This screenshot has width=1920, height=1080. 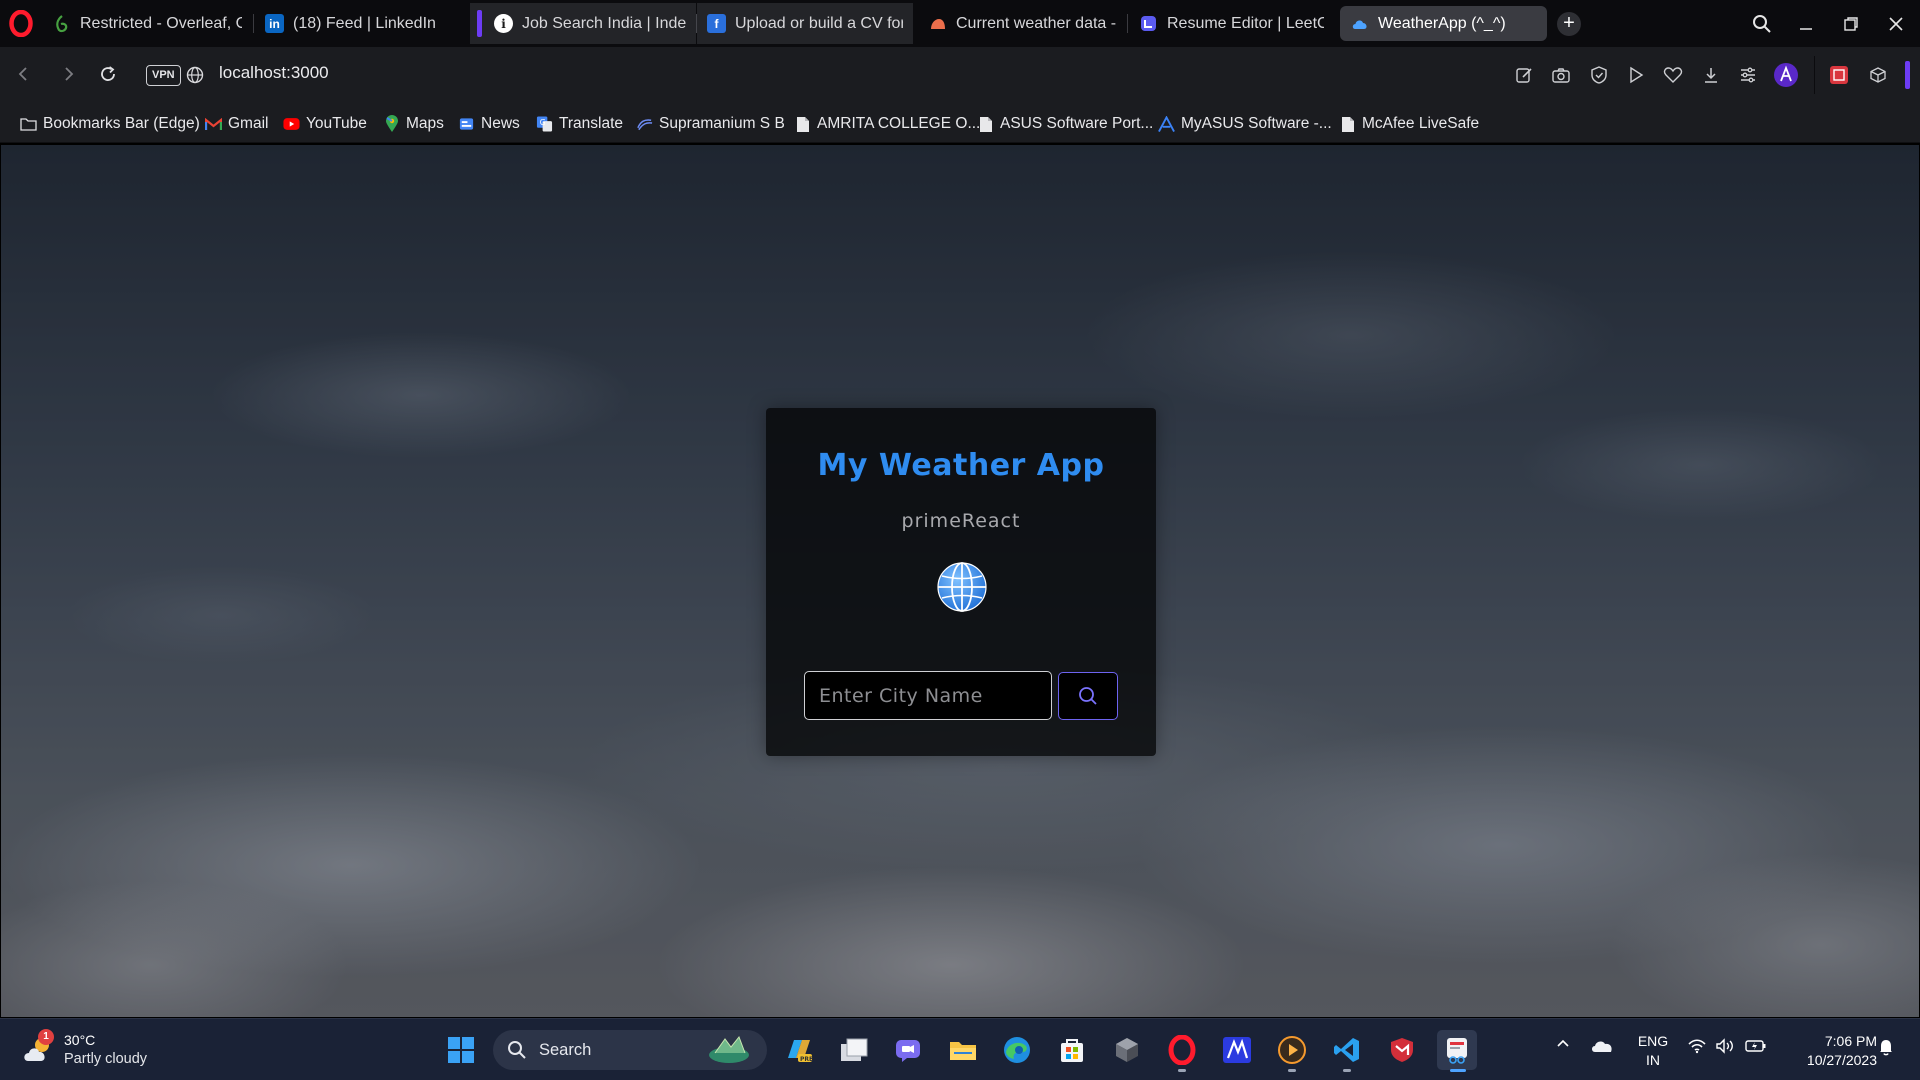 What do you see at coordinates (1561, 75) in the screenshot?
I see `camera-icon` at bounding box center [1561, 75].